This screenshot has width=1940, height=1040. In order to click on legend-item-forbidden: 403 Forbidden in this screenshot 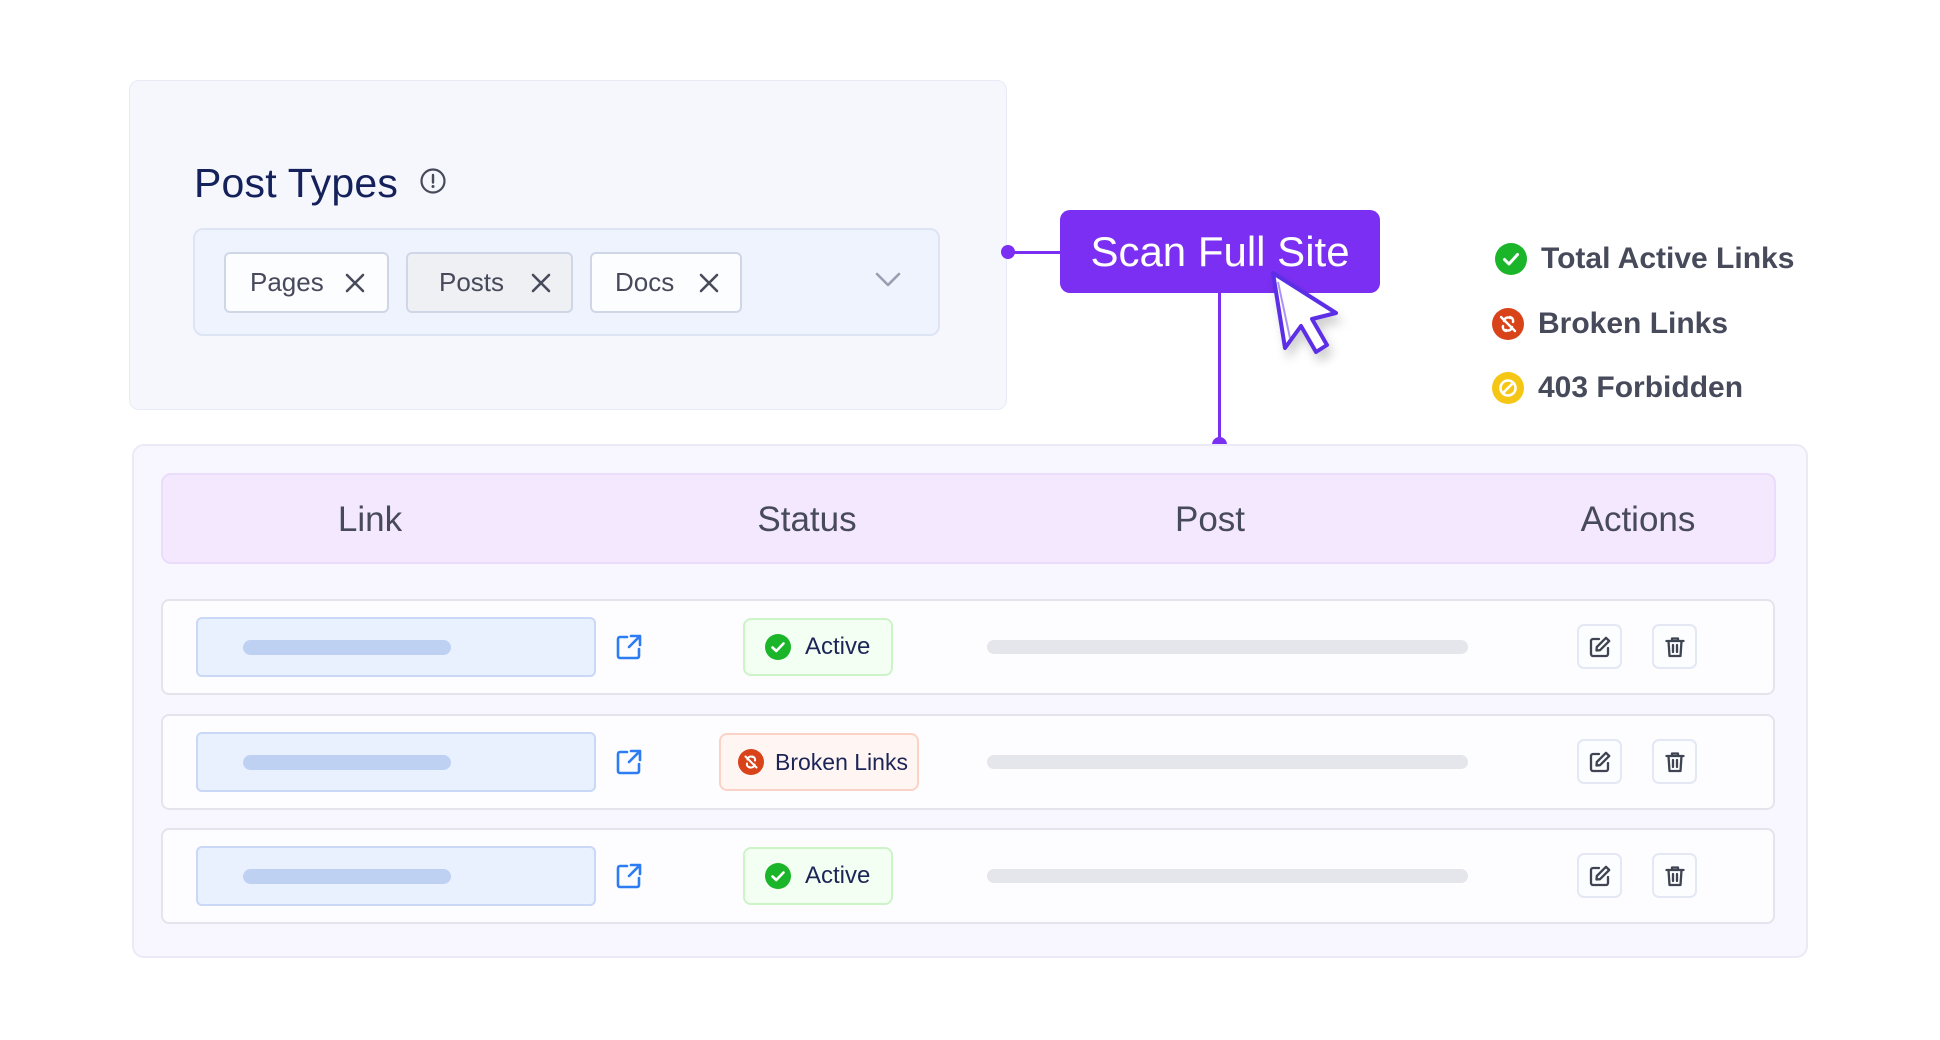, I will do `click(1617, 388)`.